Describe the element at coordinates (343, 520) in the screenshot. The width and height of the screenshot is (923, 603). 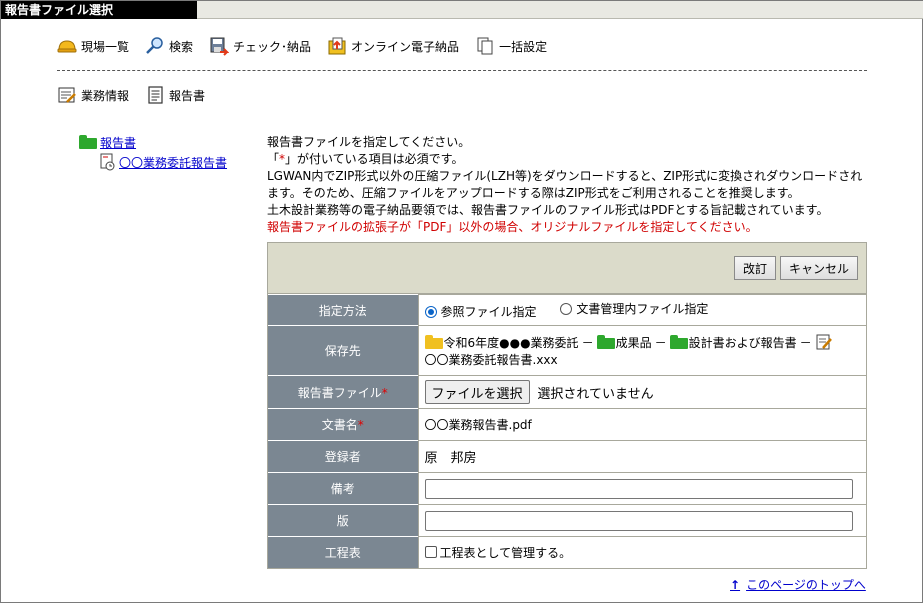
I see `row-label: 版` at that location.